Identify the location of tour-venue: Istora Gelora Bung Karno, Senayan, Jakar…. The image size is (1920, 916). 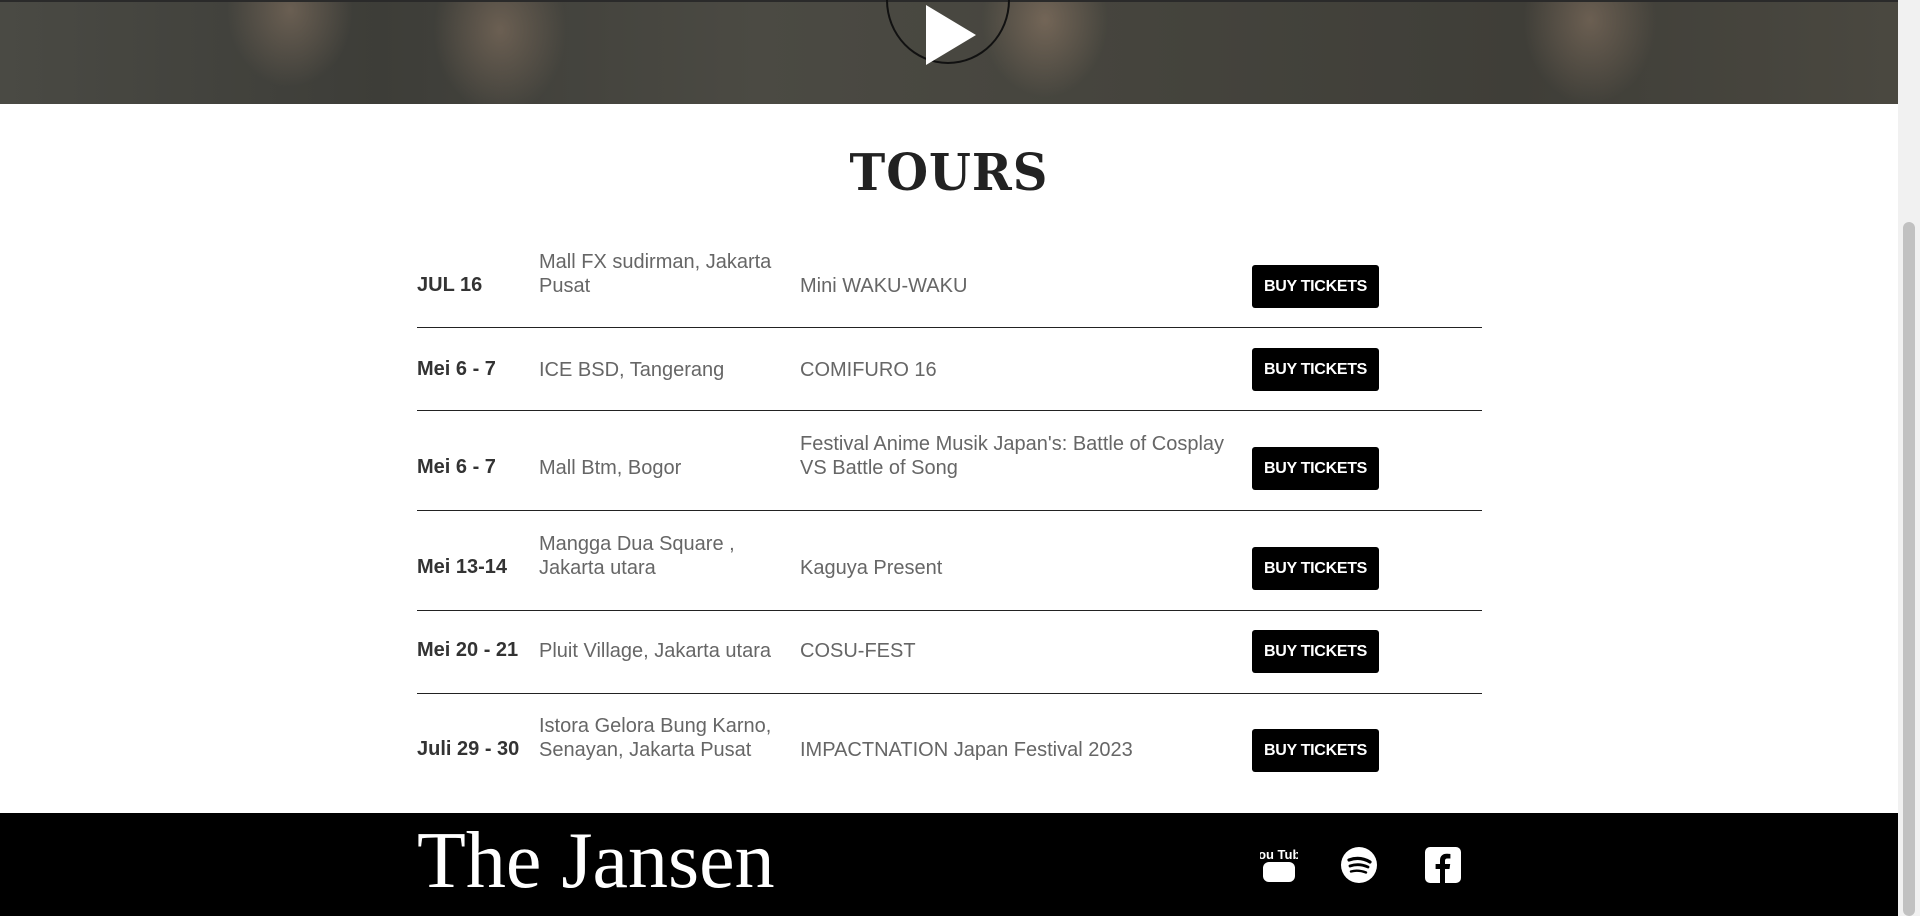
(655, 738).